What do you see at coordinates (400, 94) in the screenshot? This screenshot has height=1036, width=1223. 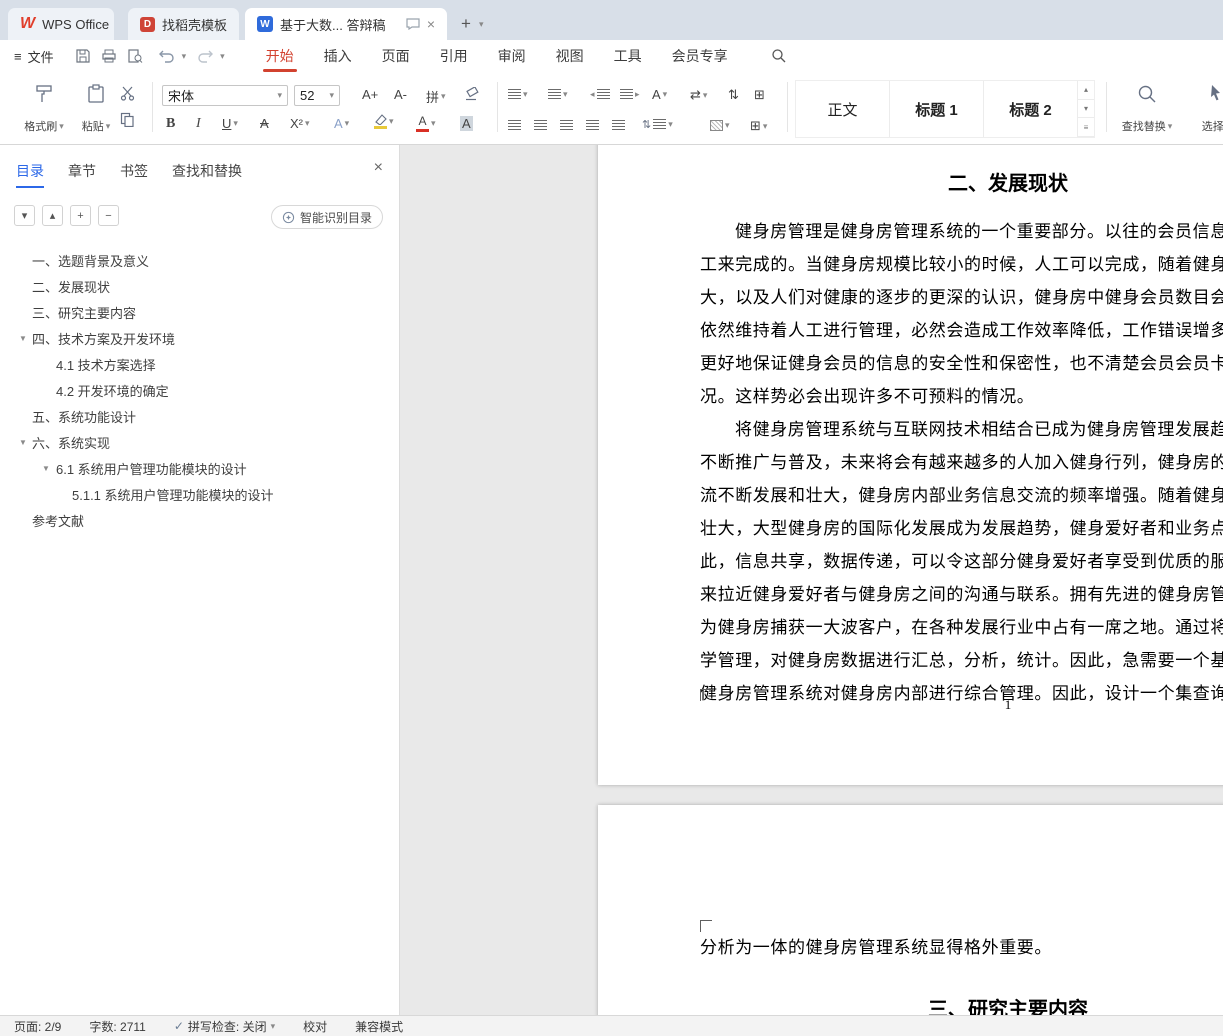 I see `shrink-font-button: A-` at bounding box center [400, 94].